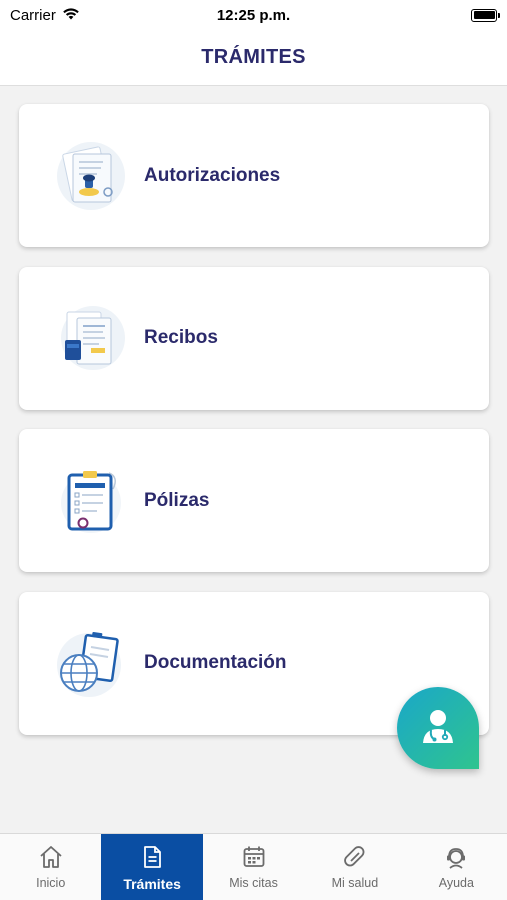 This screenshot has width=507, height=900. I want to click on insurance-policy-icon, so click(91, 501).